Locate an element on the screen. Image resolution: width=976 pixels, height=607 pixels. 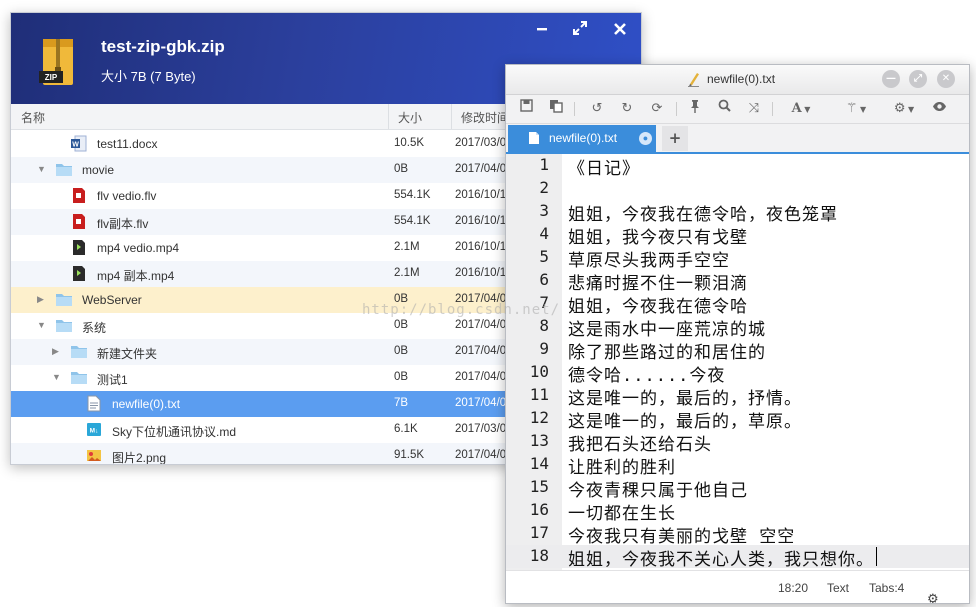
editor-line: 14 让胜利的胜利 is located at coordinates (737, 465).